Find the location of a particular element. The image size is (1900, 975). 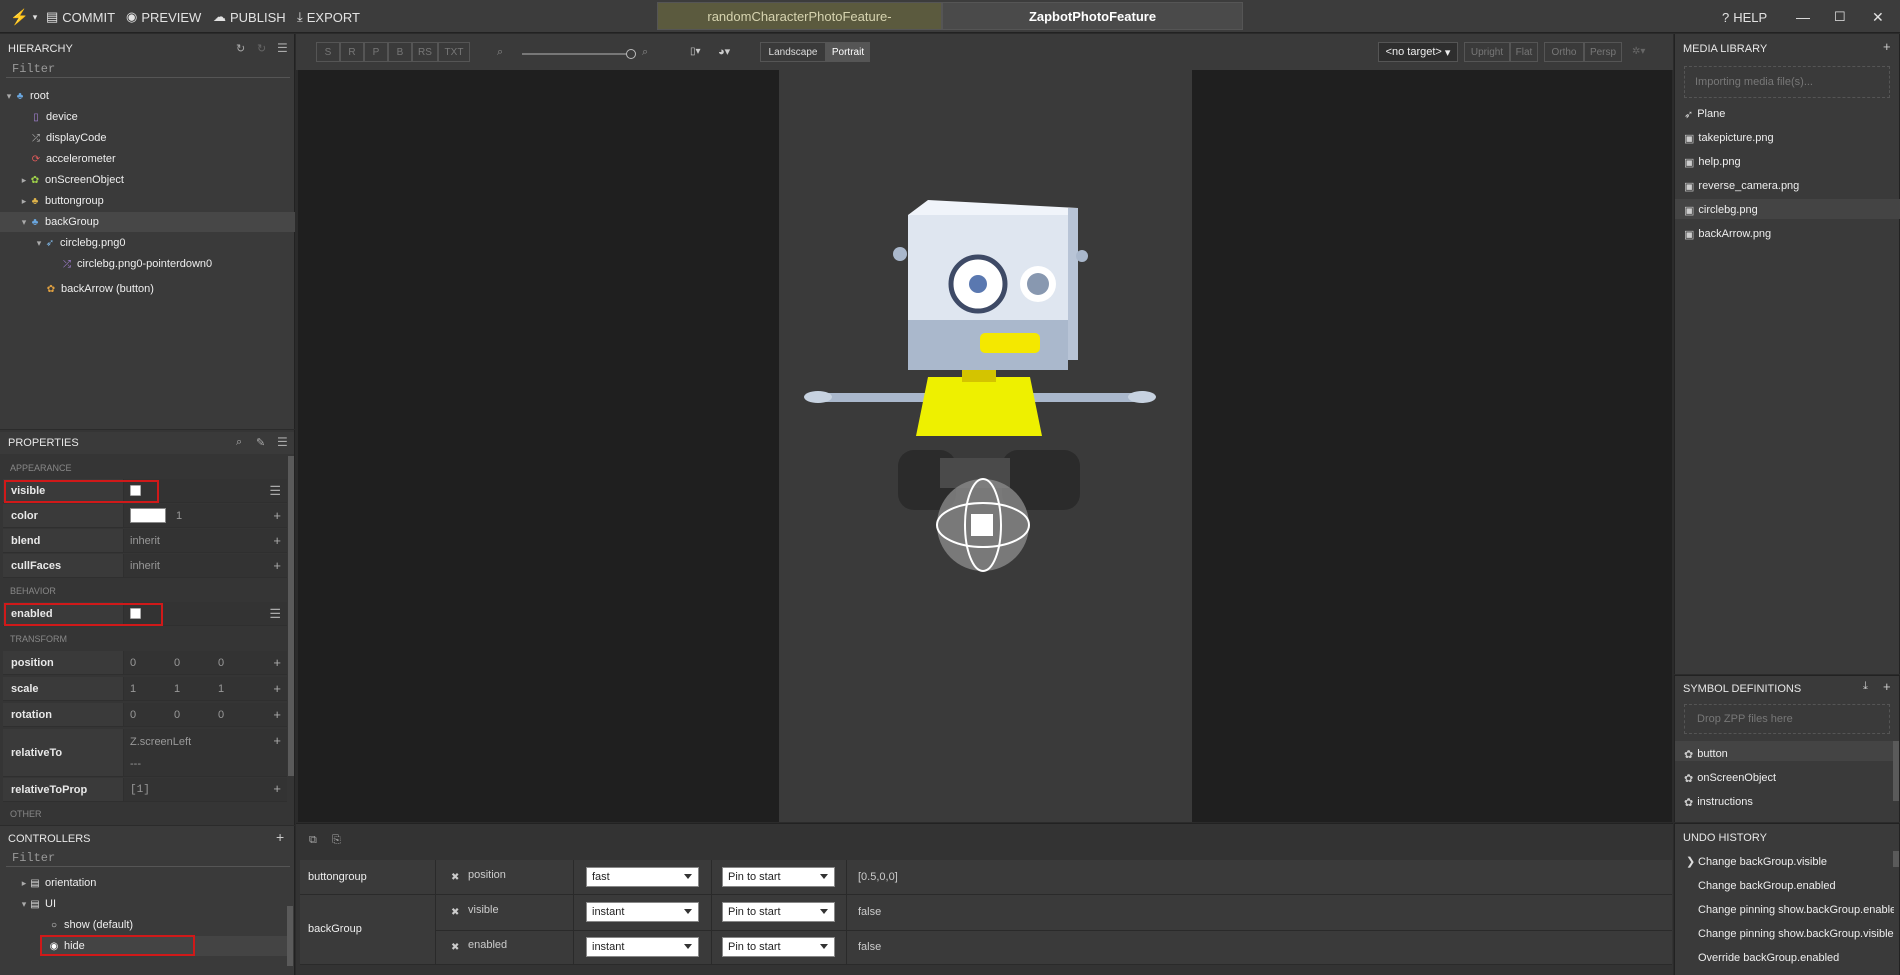

view-upright: Upright is located at coordinates (1487, 52).